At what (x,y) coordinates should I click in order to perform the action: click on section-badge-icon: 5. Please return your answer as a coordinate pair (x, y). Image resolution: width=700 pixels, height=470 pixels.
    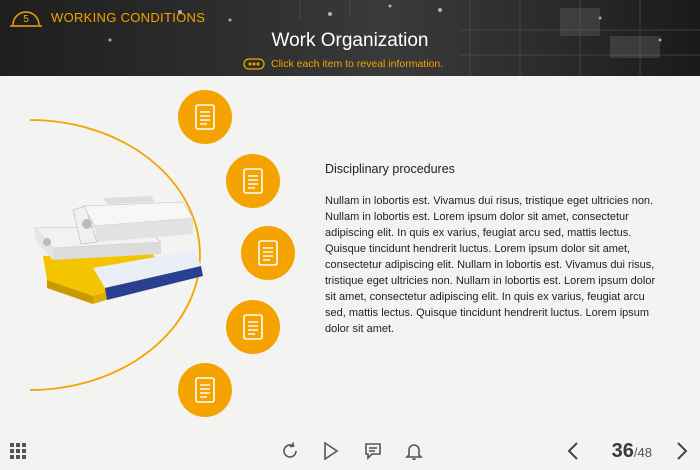
    Looking at the image, I should click on (26, 19).